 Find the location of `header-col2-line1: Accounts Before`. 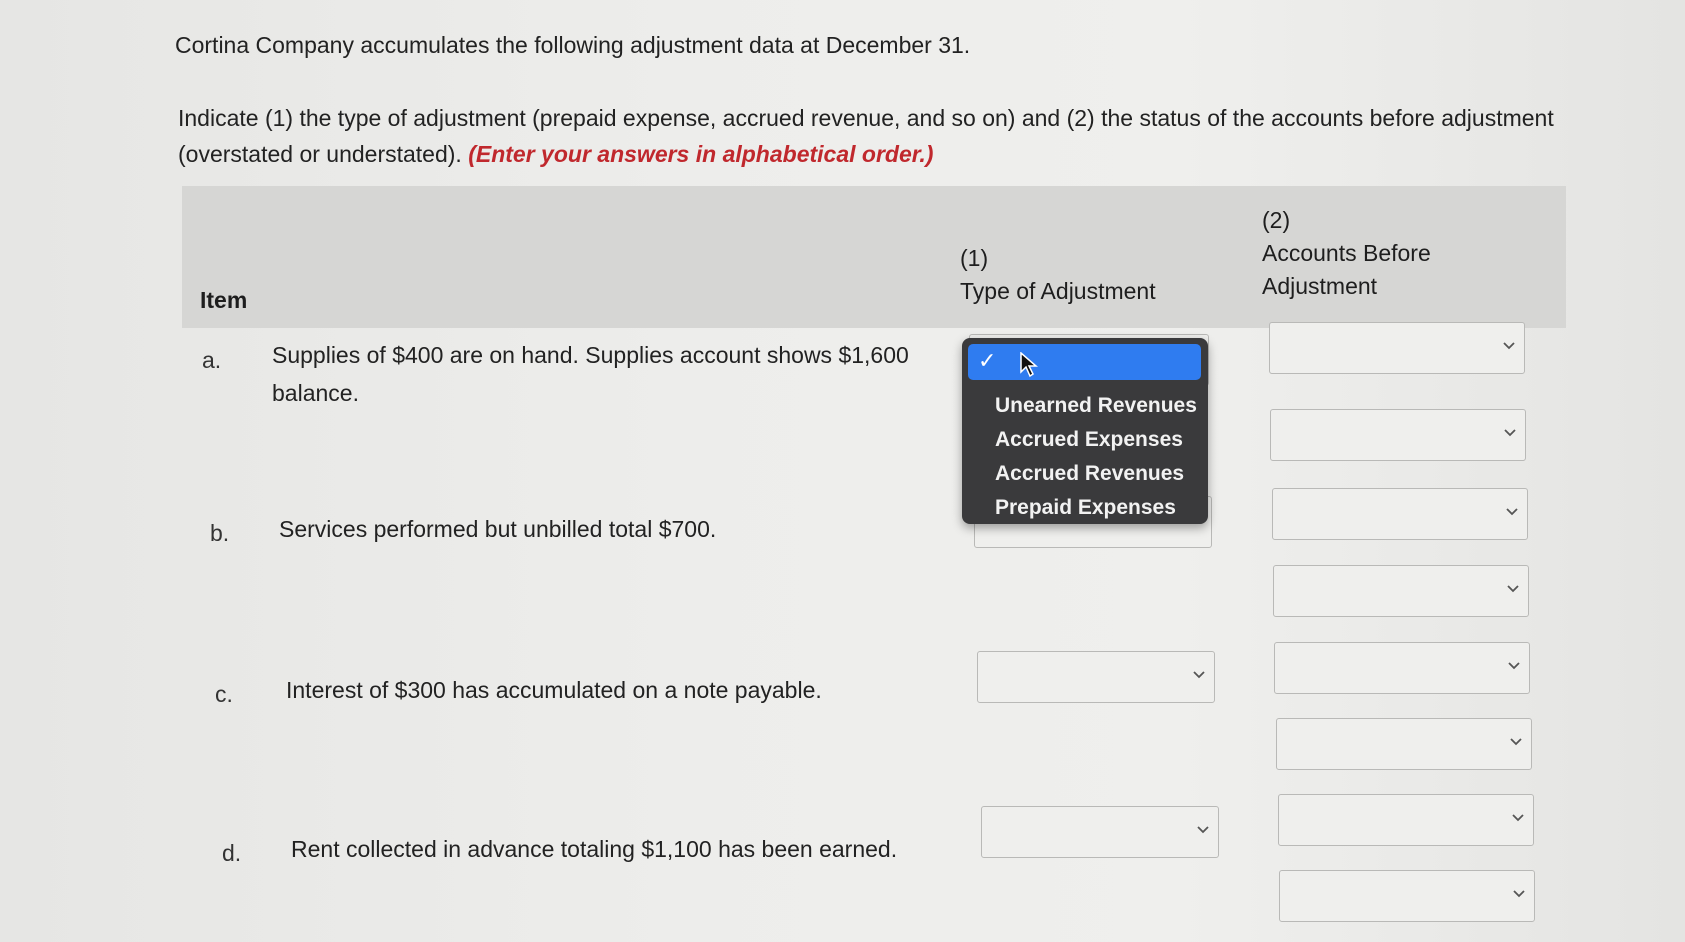

header-col2-line1: Accounts Before is located at coordinates (1346, 253).